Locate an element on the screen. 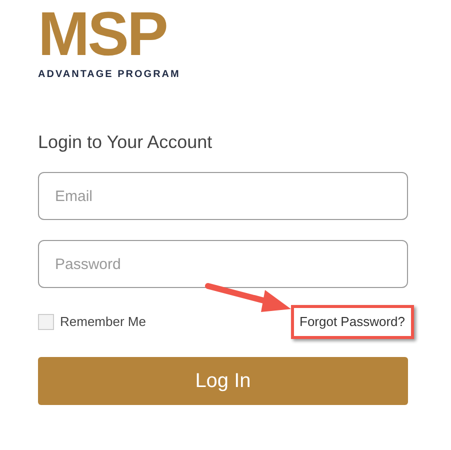 This screenshot has height=450, width=451. remember-label: Remember Me is located at coordinates (103, 322).